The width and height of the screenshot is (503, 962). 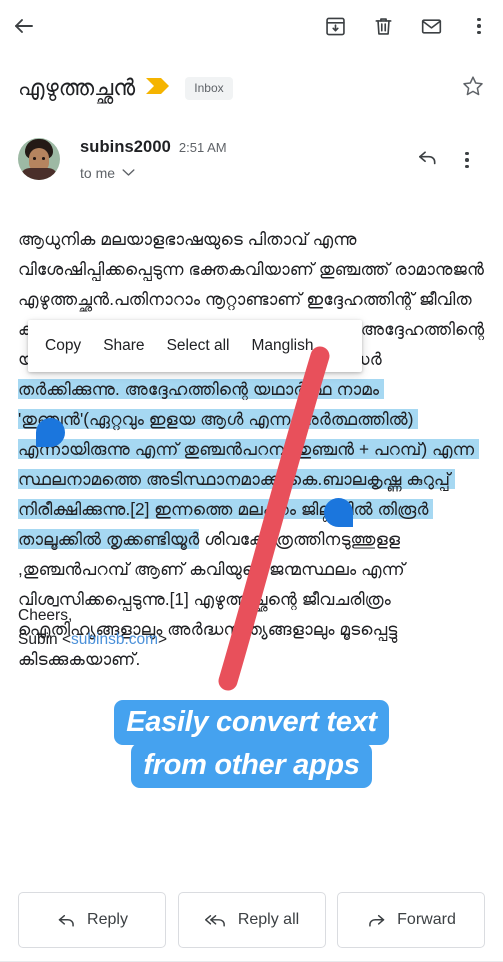 What do you see at coordinates (50, 432) in the screenshot?
I see `selection-handle-start` at bounding box center [50, 432].